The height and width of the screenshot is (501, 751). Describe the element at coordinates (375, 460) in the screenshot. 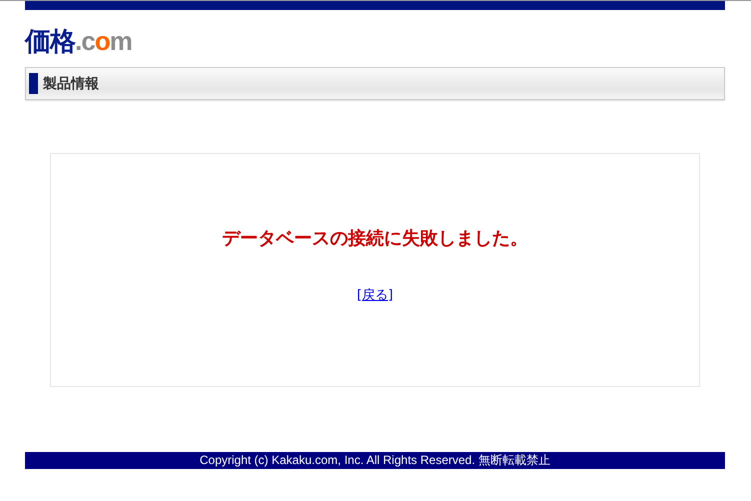

I see `copyright-footer: Copyright (c) Kakaku.com, Inc. All Rights Reserved. 無断転載禁止` at that location.